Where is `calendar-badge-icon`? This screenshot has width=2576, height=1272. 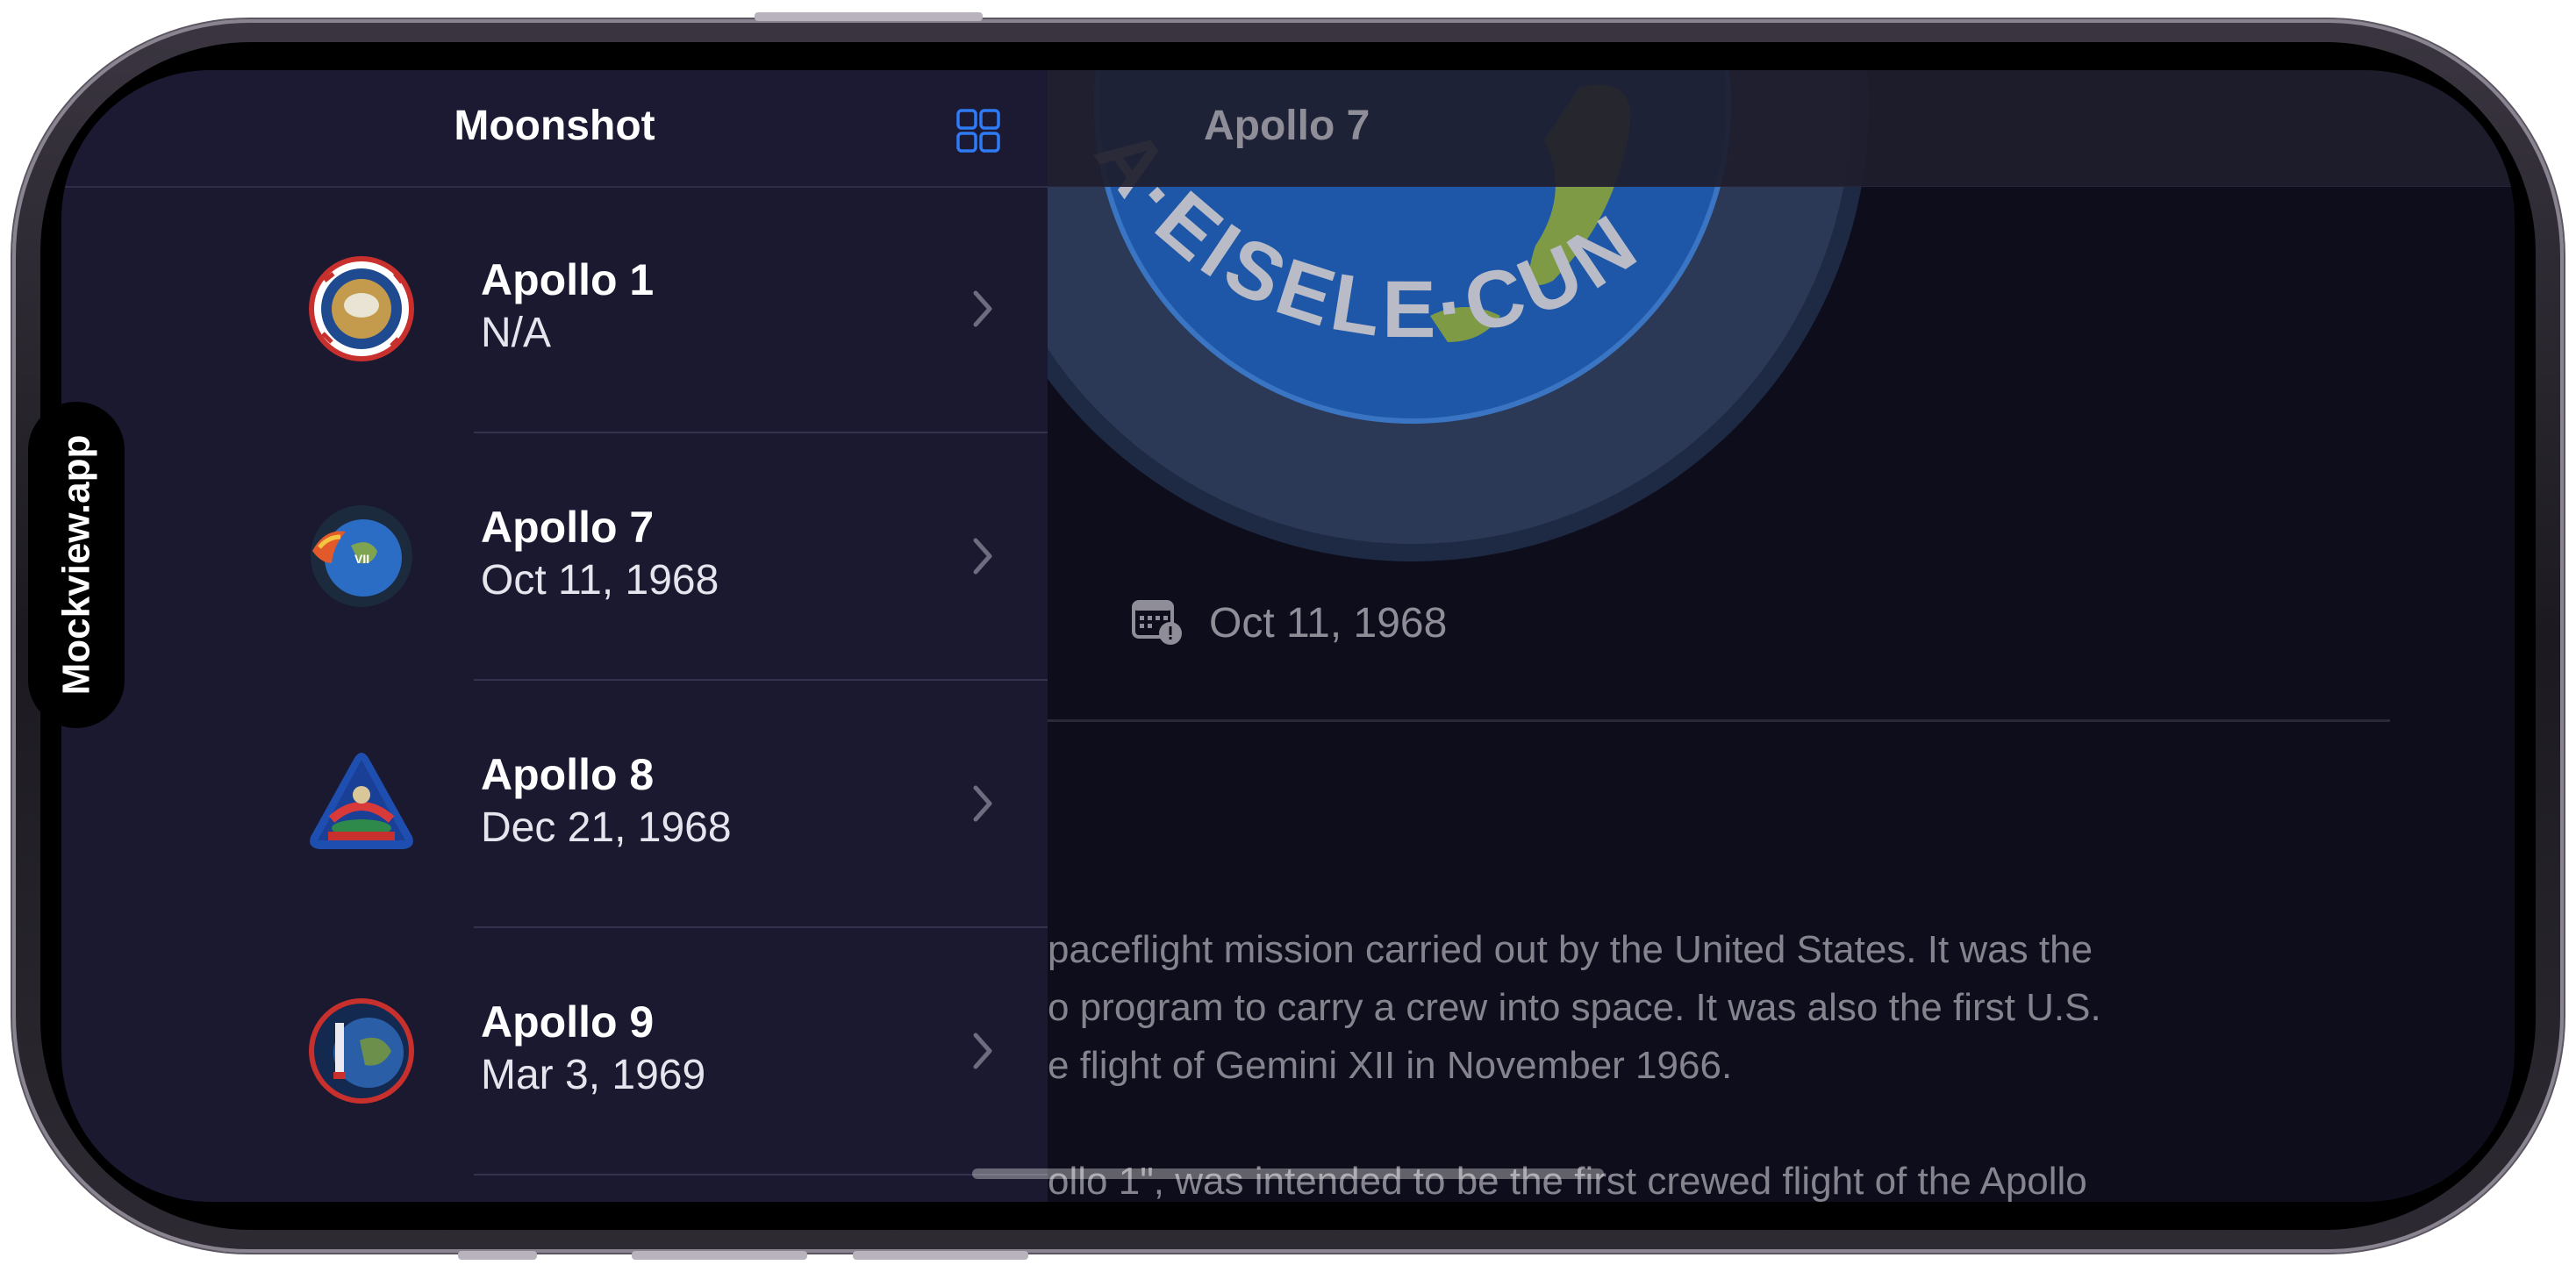
calendar-badge-icon is located at coordinates (1158, 623).